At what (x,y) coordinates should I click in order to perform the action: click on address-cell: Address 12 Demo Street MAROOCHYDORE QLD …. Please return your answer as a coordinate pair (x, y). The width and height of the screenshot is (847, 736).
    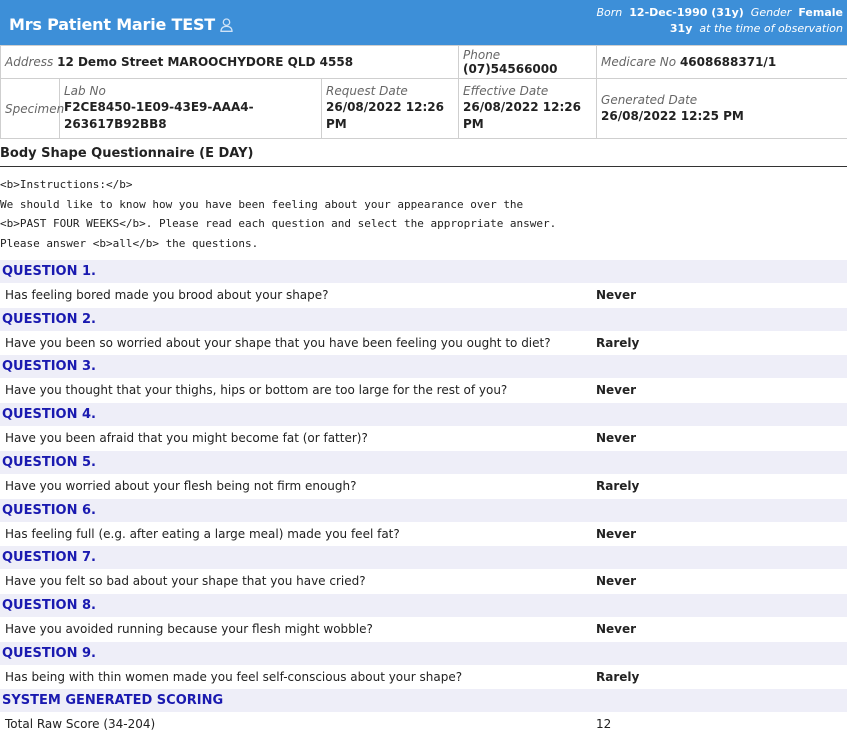
    Looking at the image, I should click on (230, 62).